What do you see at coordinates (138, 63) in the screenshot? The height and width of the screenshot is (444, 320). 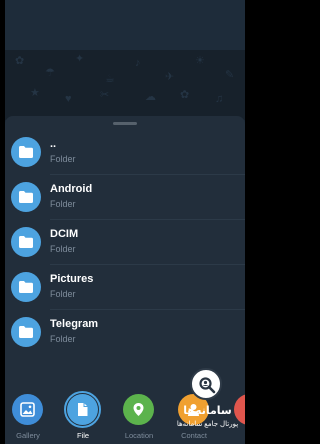 I see `doodle-icon: ♪` at bounding box center [138, 63].